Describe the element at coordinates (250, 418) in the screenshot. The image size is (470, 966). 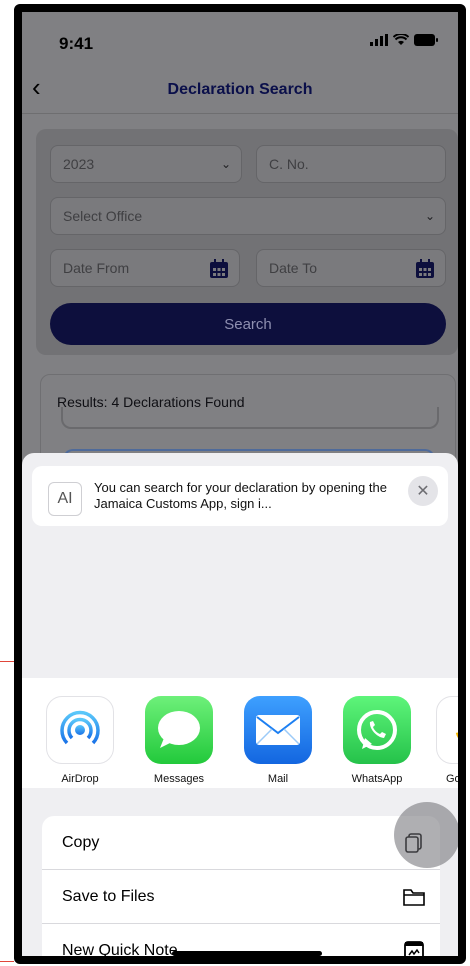
I see `result-card` at that location.